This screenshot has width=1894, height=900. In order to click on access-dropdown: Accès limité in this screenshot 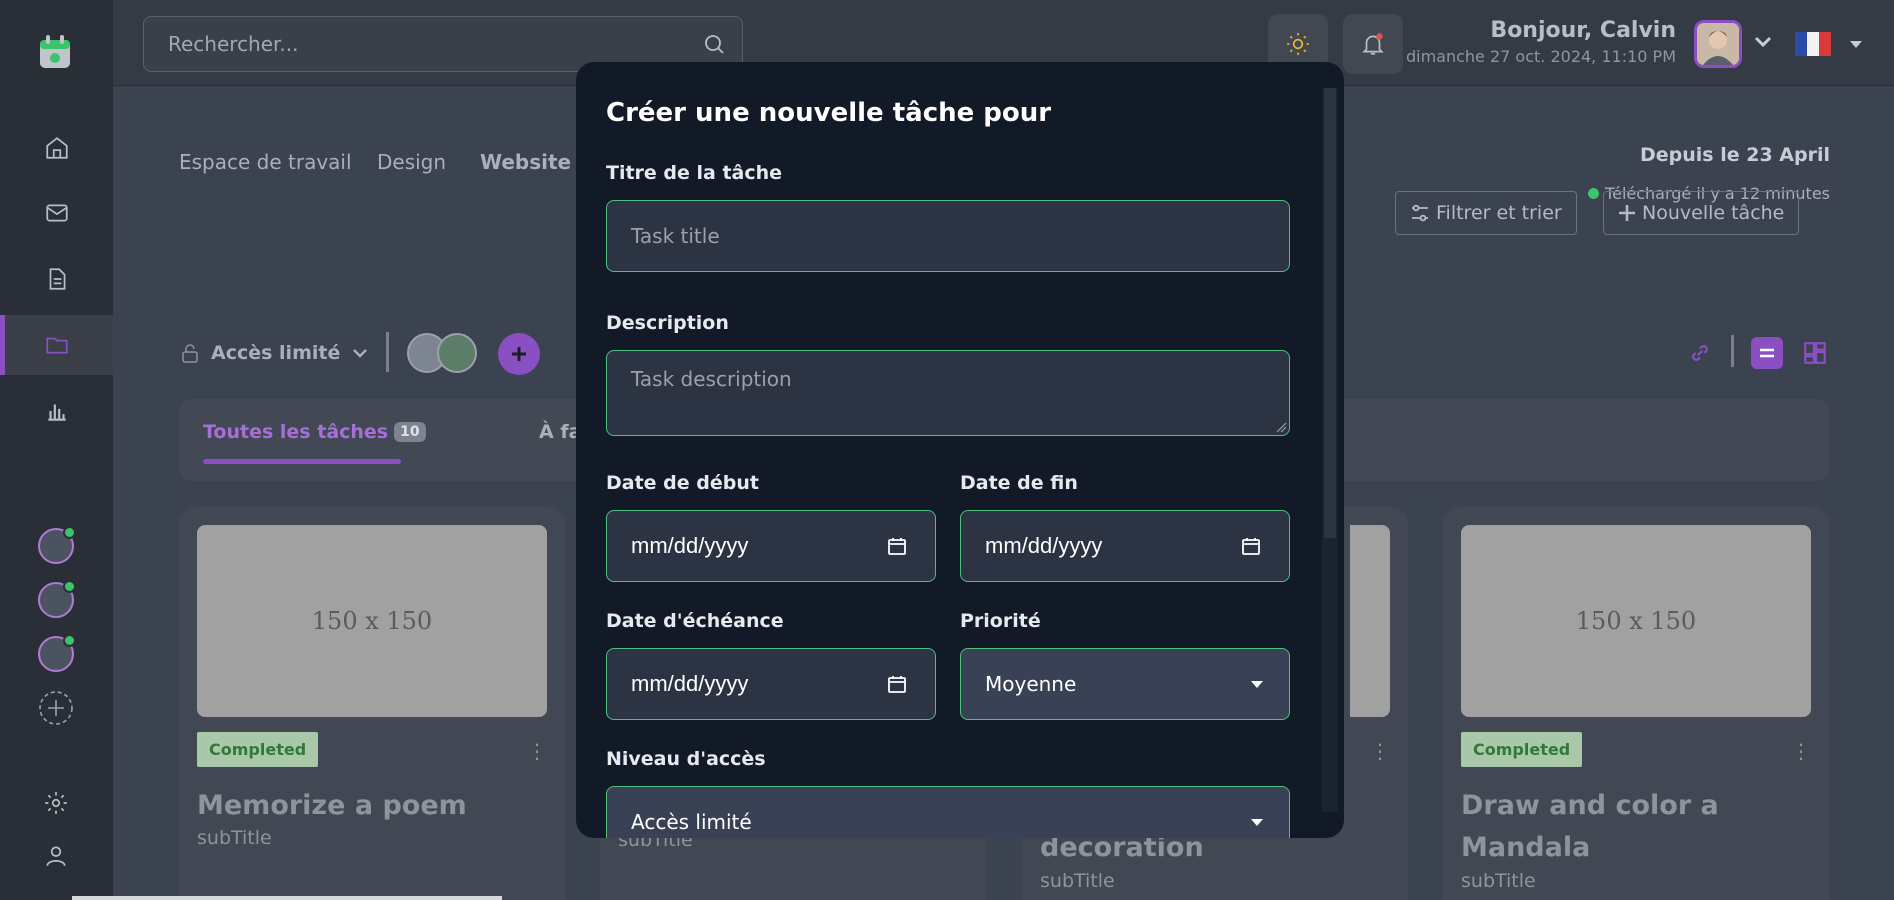, I will do `click(274, 353)`.